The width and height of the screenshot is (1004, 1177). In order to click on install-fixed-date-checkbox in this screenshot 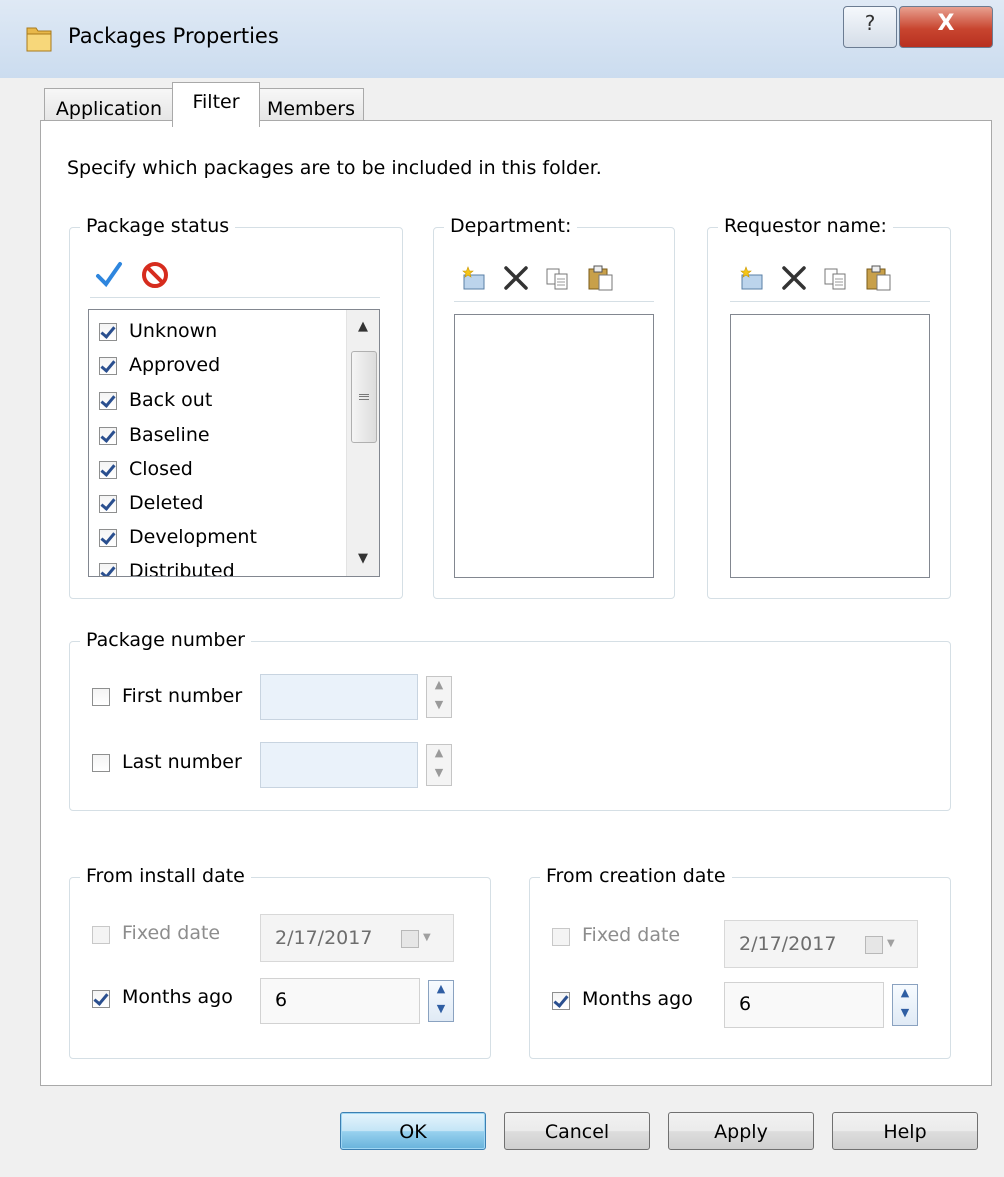, I will do `click(101, 935)`.